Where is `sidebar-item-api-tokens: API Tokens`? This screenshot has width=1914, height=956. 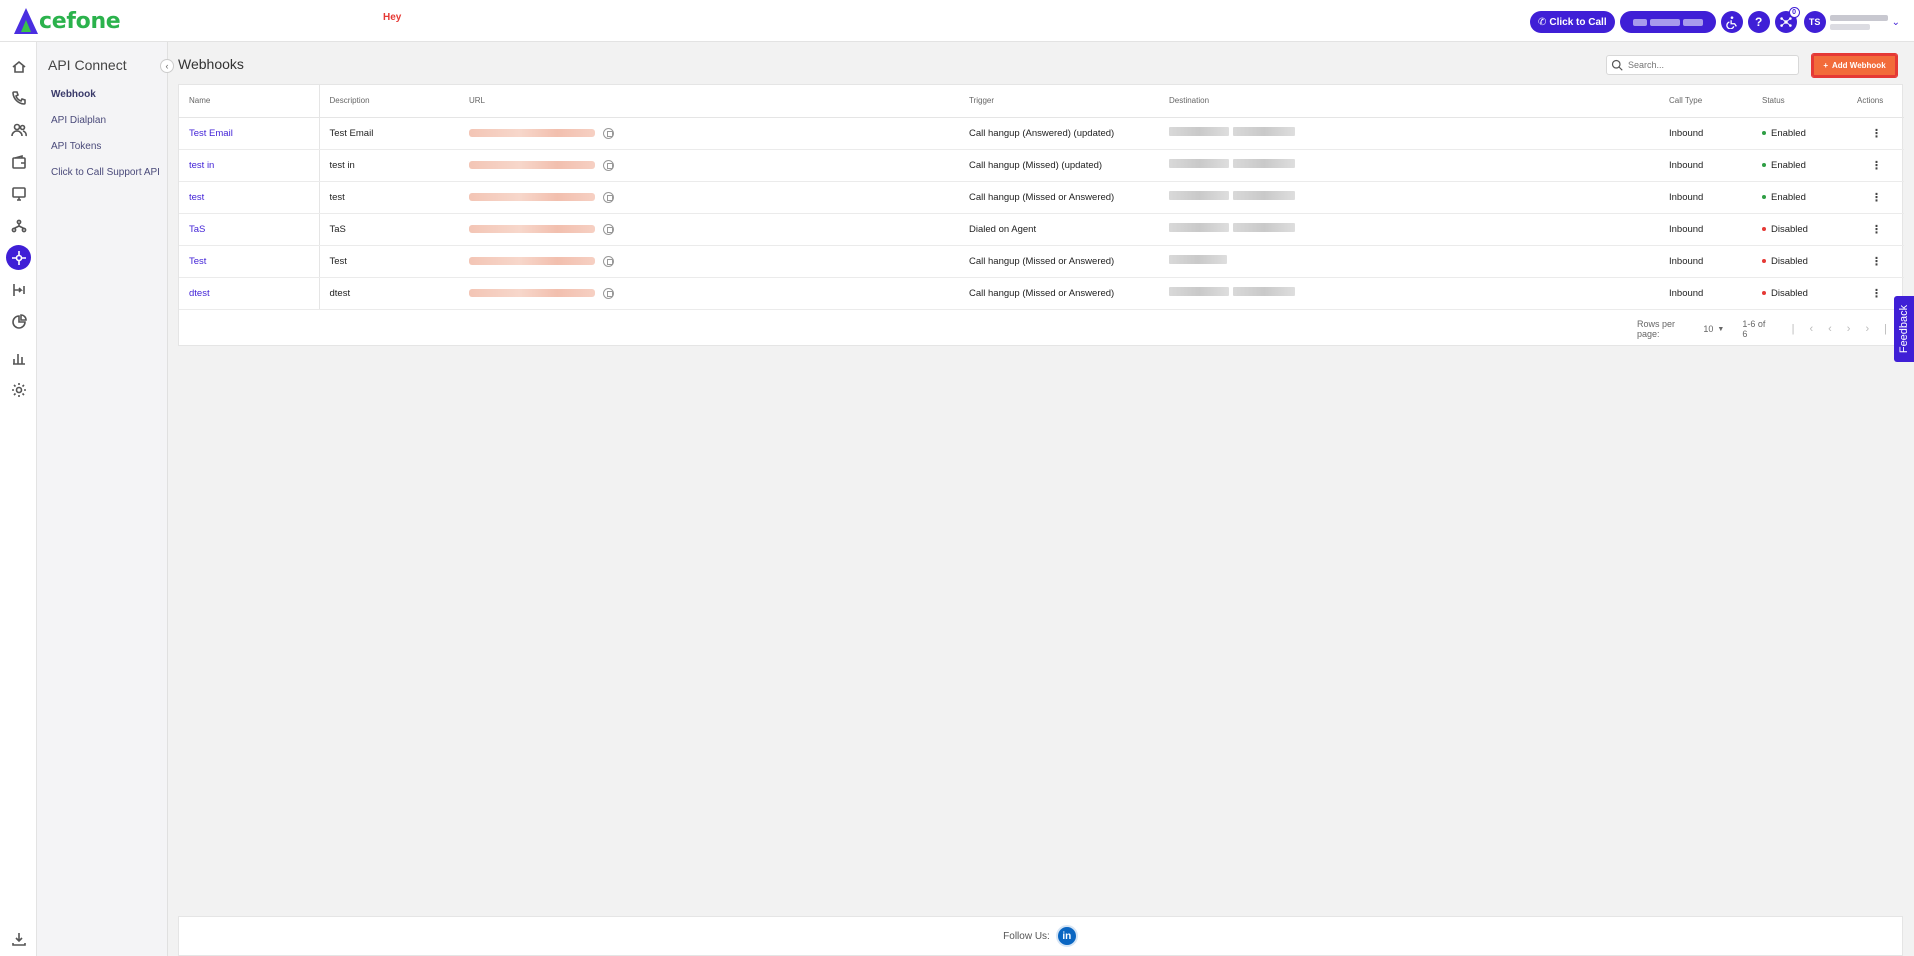
sidebar-item-api-tokens: API Tokens is located at coordinates (76, 146).